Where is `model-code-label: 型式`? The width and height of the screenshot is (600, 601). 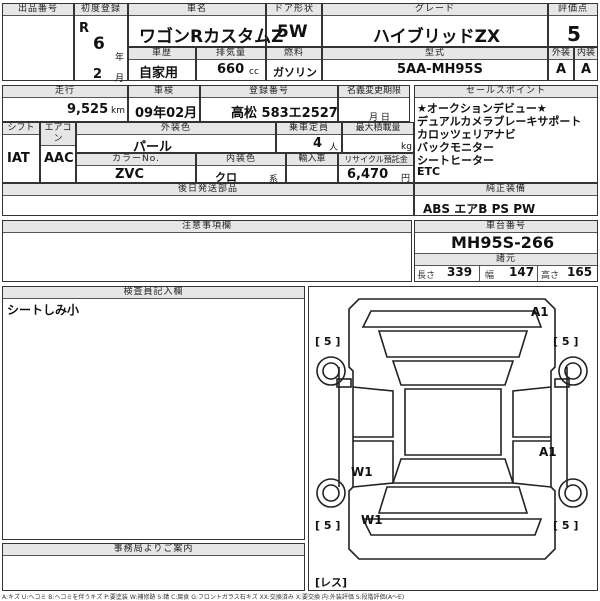
model-code-label: 型式 is located at coordinates (435, 54).